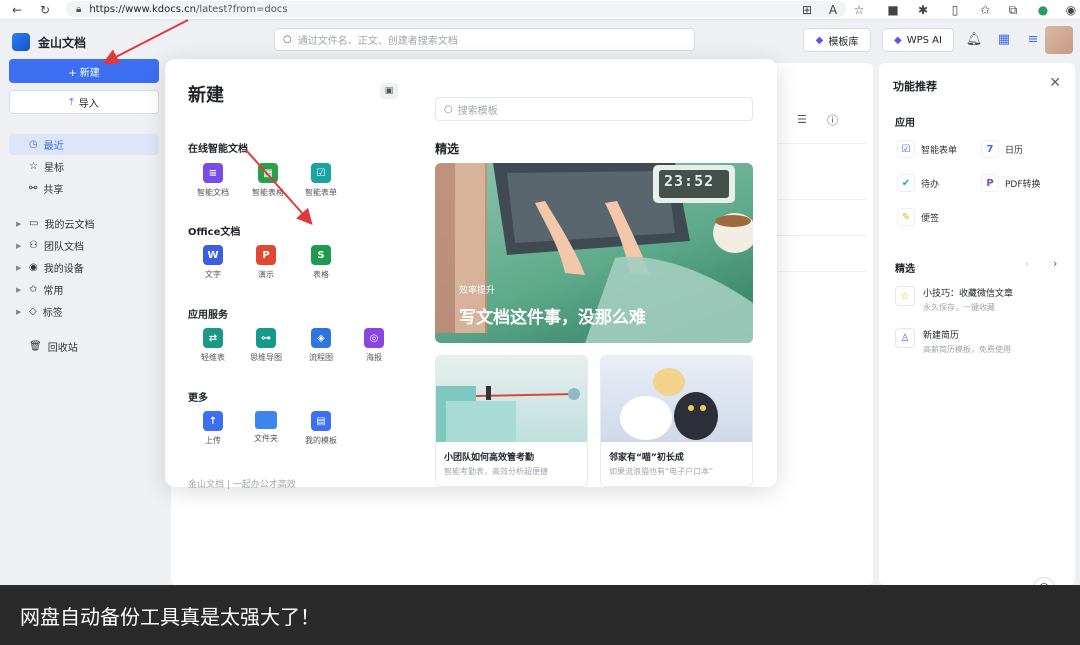 The image size is (1080, 645). Describe the element at coordinates (1002, 149) in the screenshot. I see `app-calendar: 7 日历` at that location.